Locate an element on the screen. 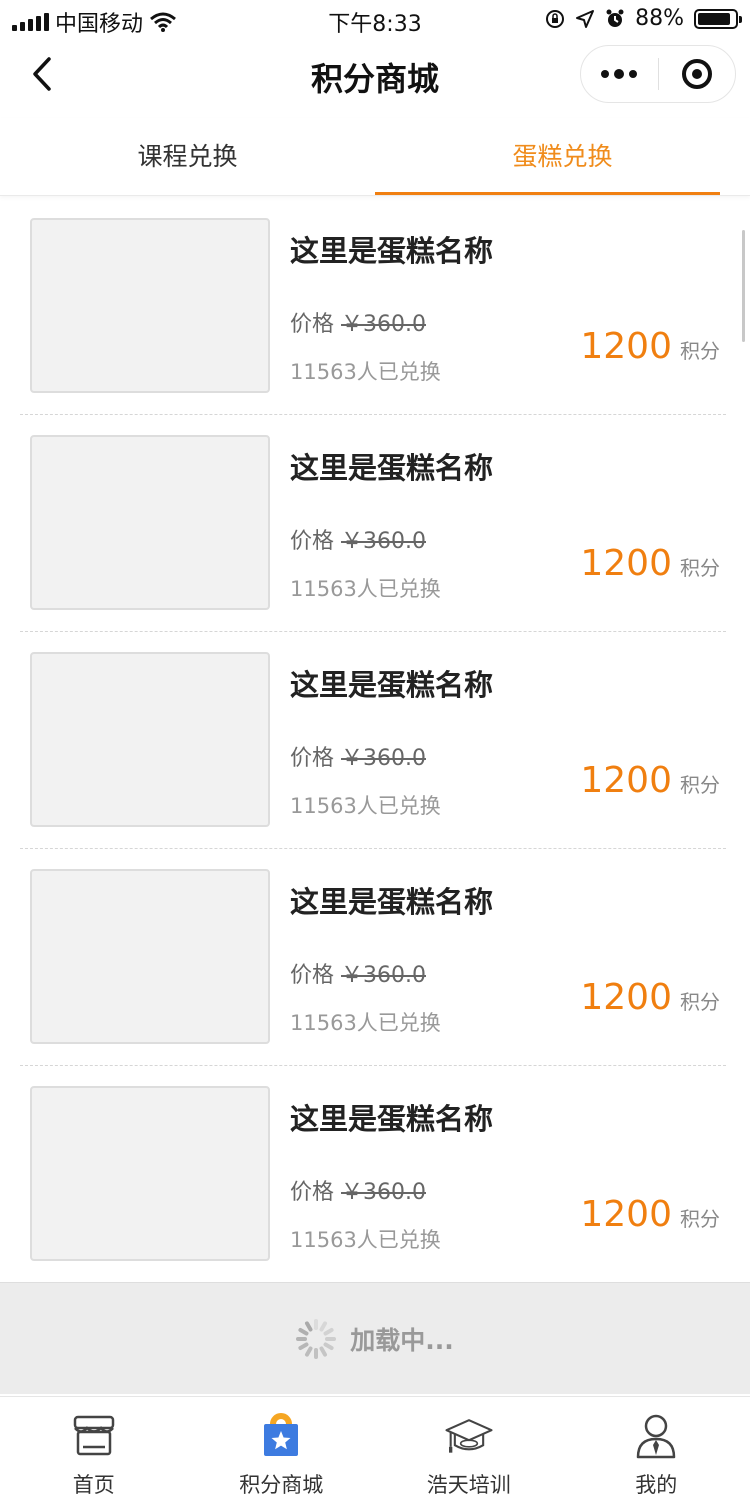 This screenshot has height=1506, width=750. battery-percent: 88% is located at coordinates (659, 18).